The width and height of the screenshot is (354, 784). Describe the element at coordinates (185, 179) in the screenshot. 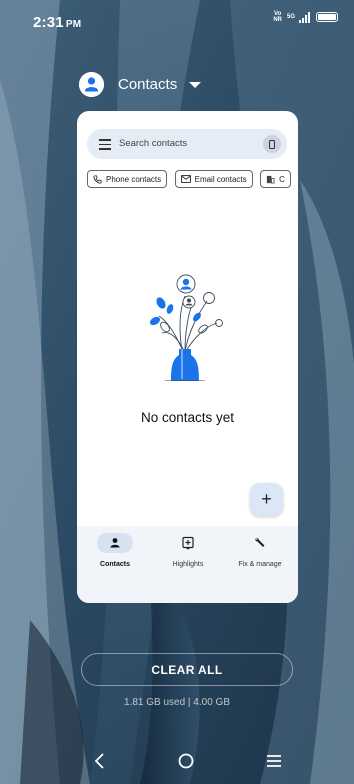

I see `email-icon` at that location.